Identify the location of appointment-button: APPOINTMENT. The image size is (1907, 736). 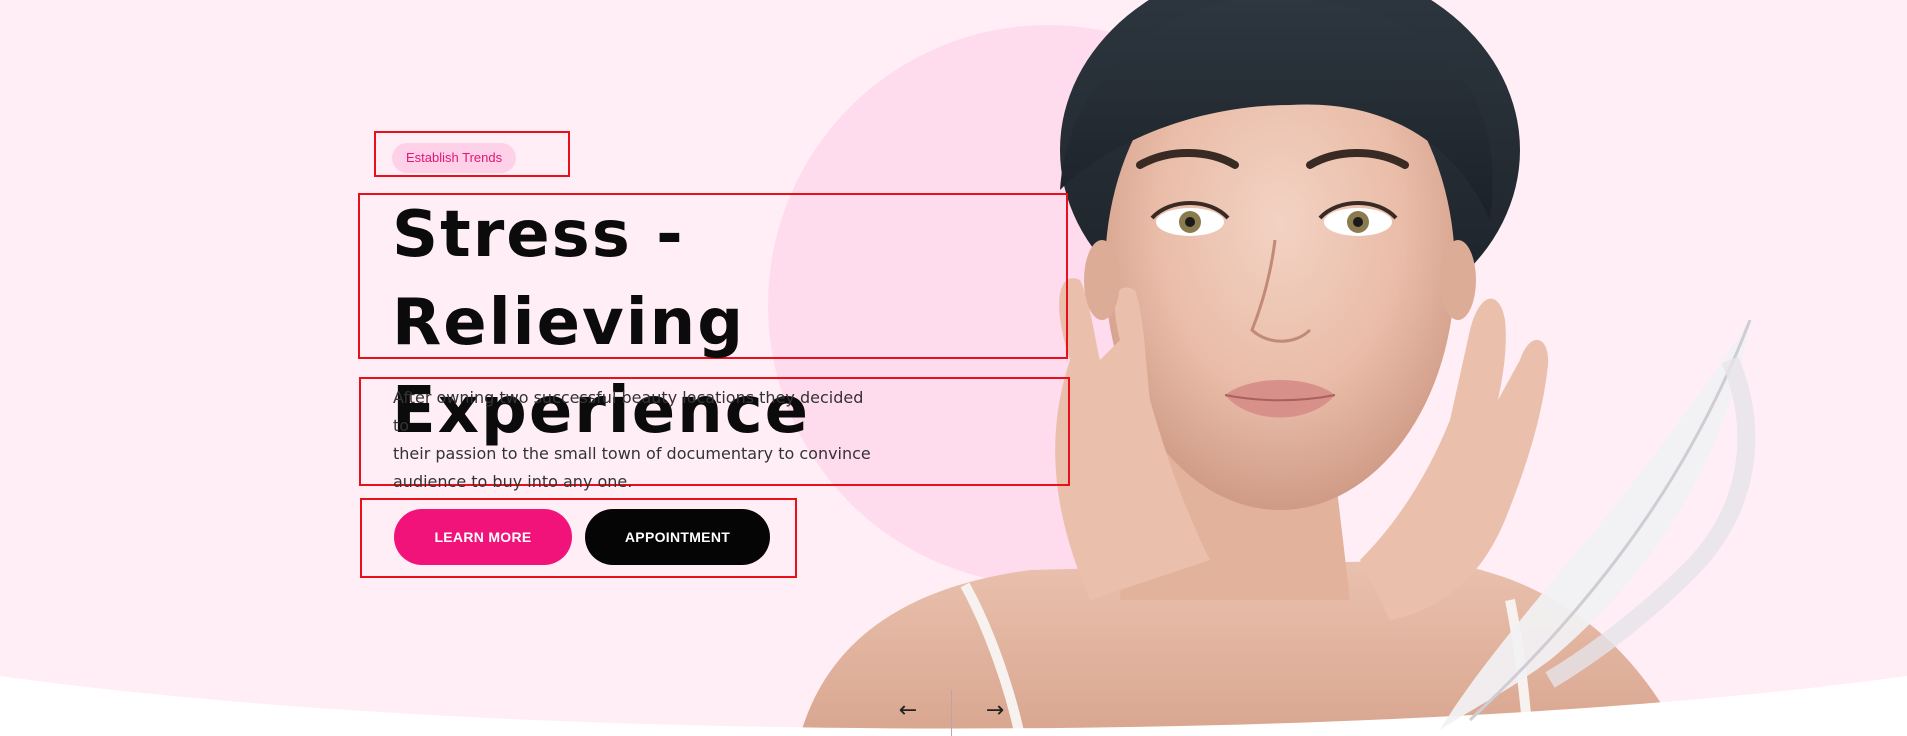
(677, 537).